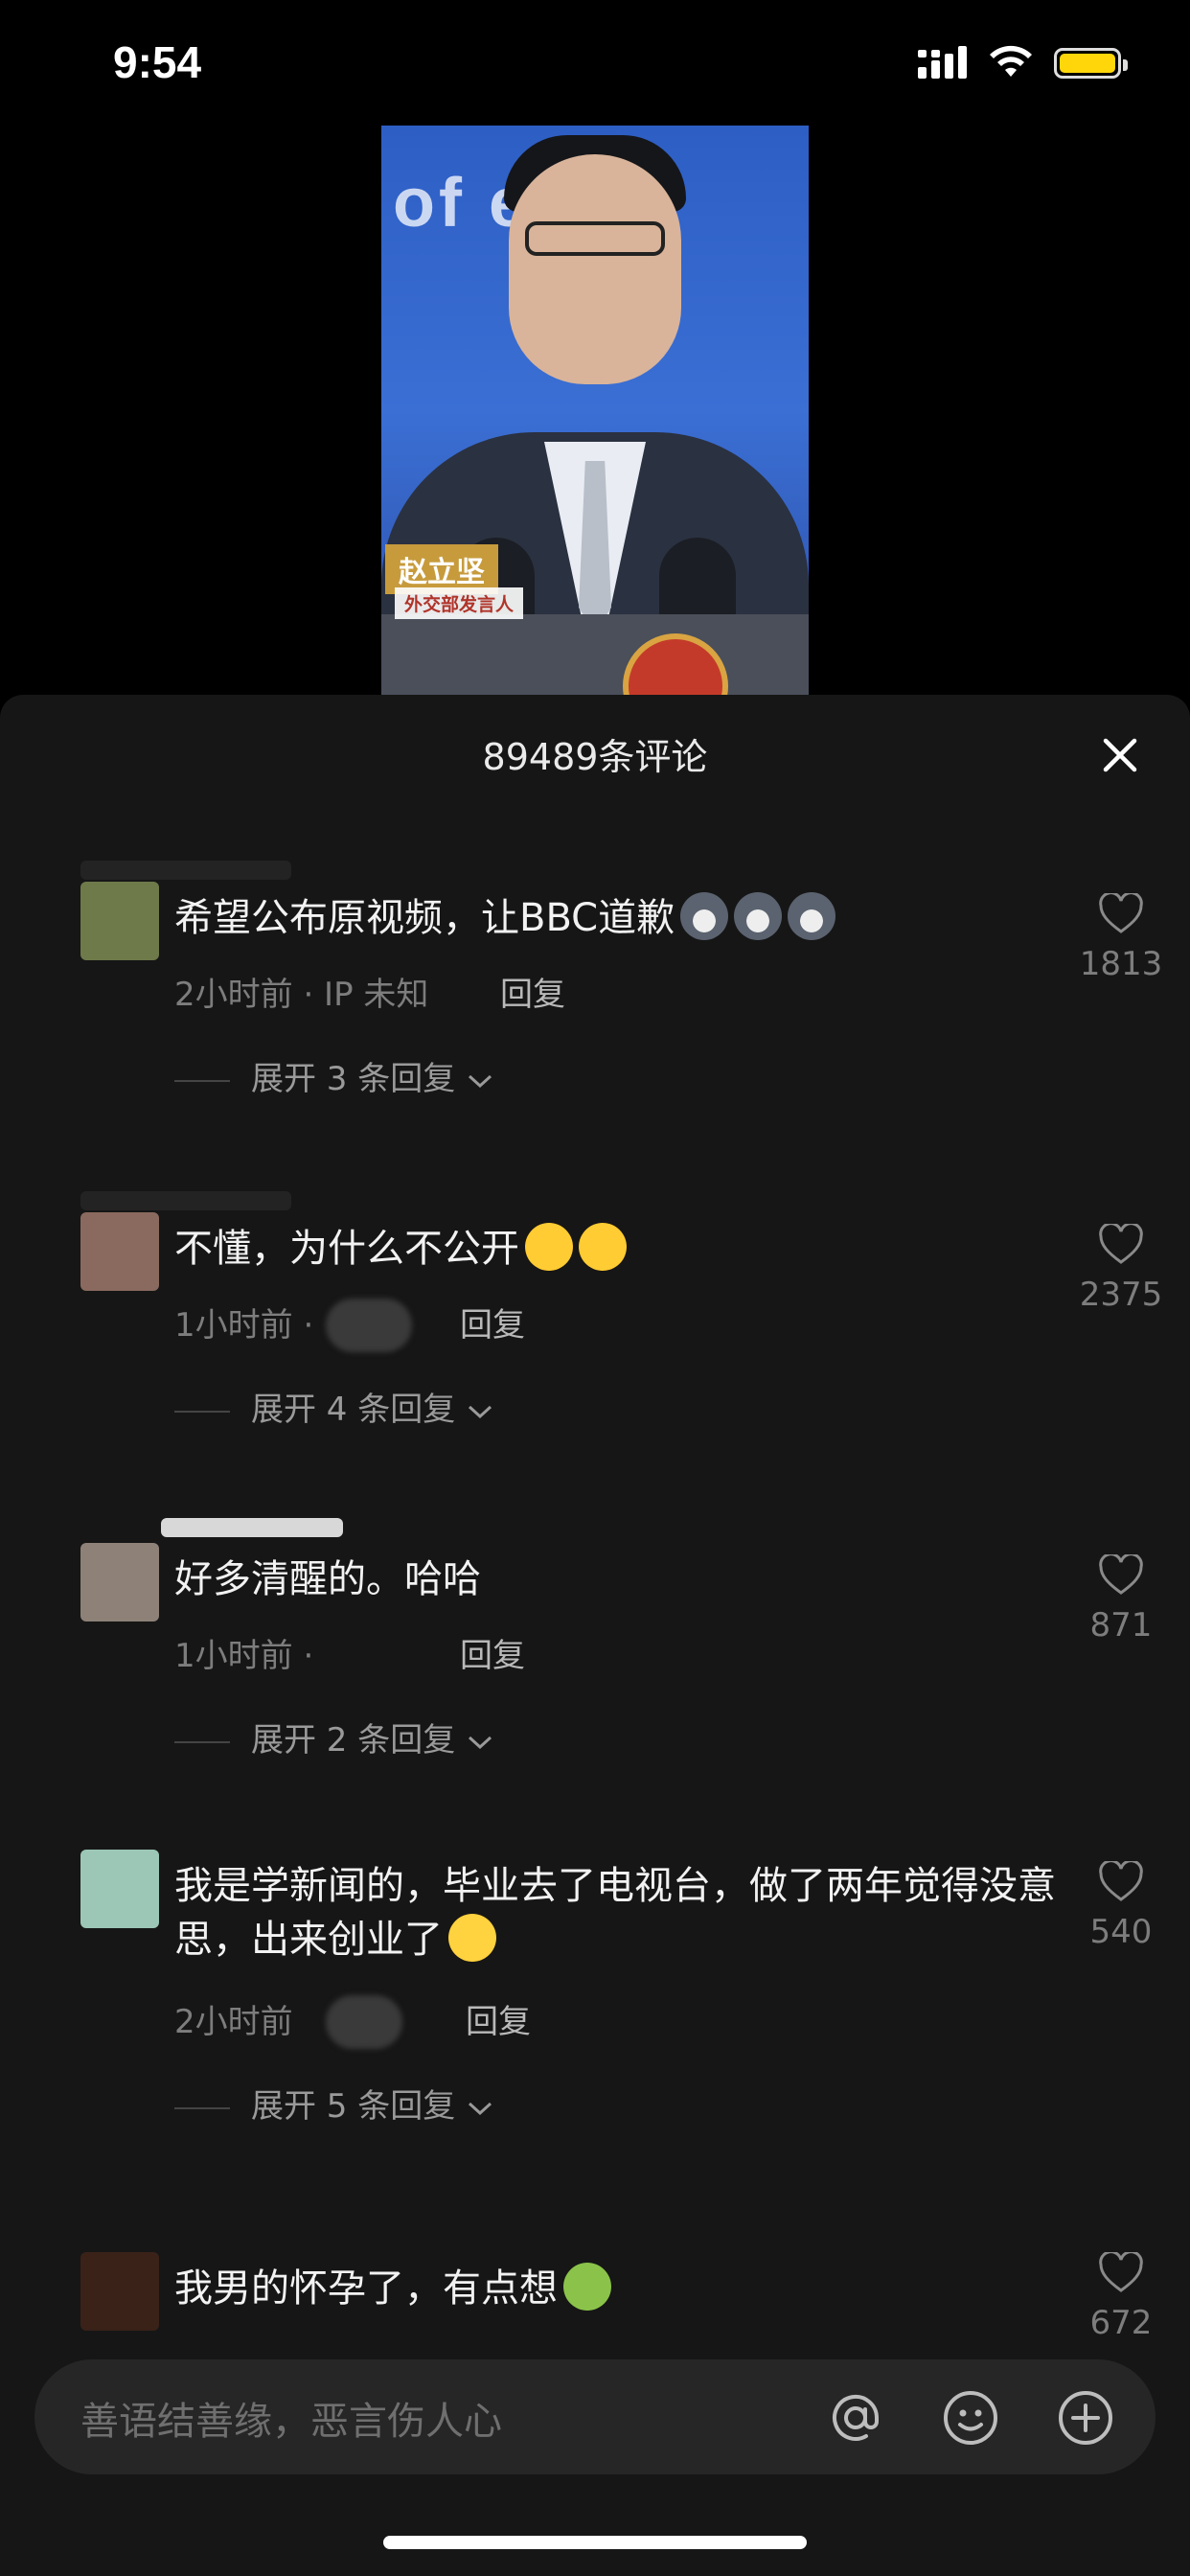 The image size is (1190, 2576). Describe the element at coordinates (1121, 1295) in the screenshot. I see `like-count: 2375` at that location.